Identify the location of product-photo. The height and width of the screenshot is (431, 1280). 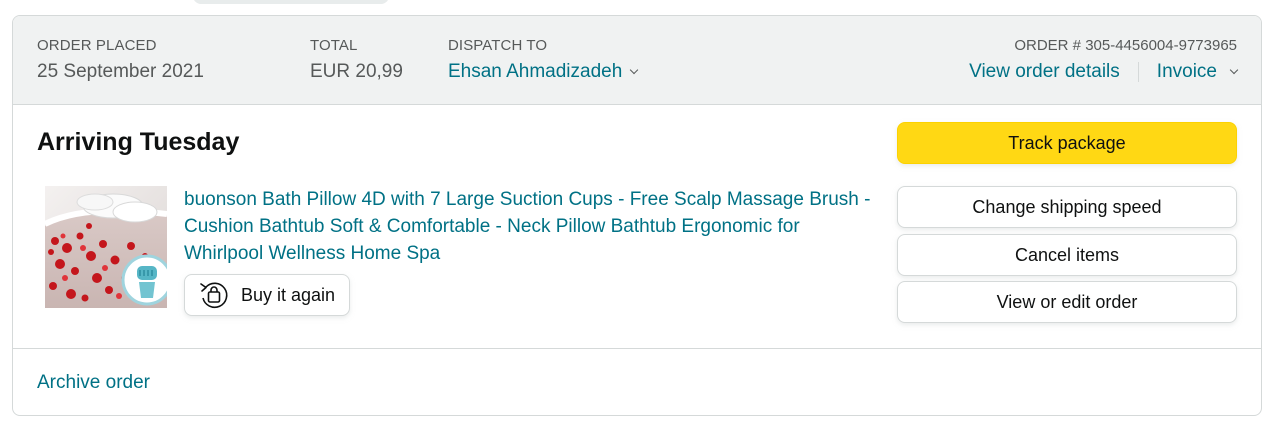
(106, 247).